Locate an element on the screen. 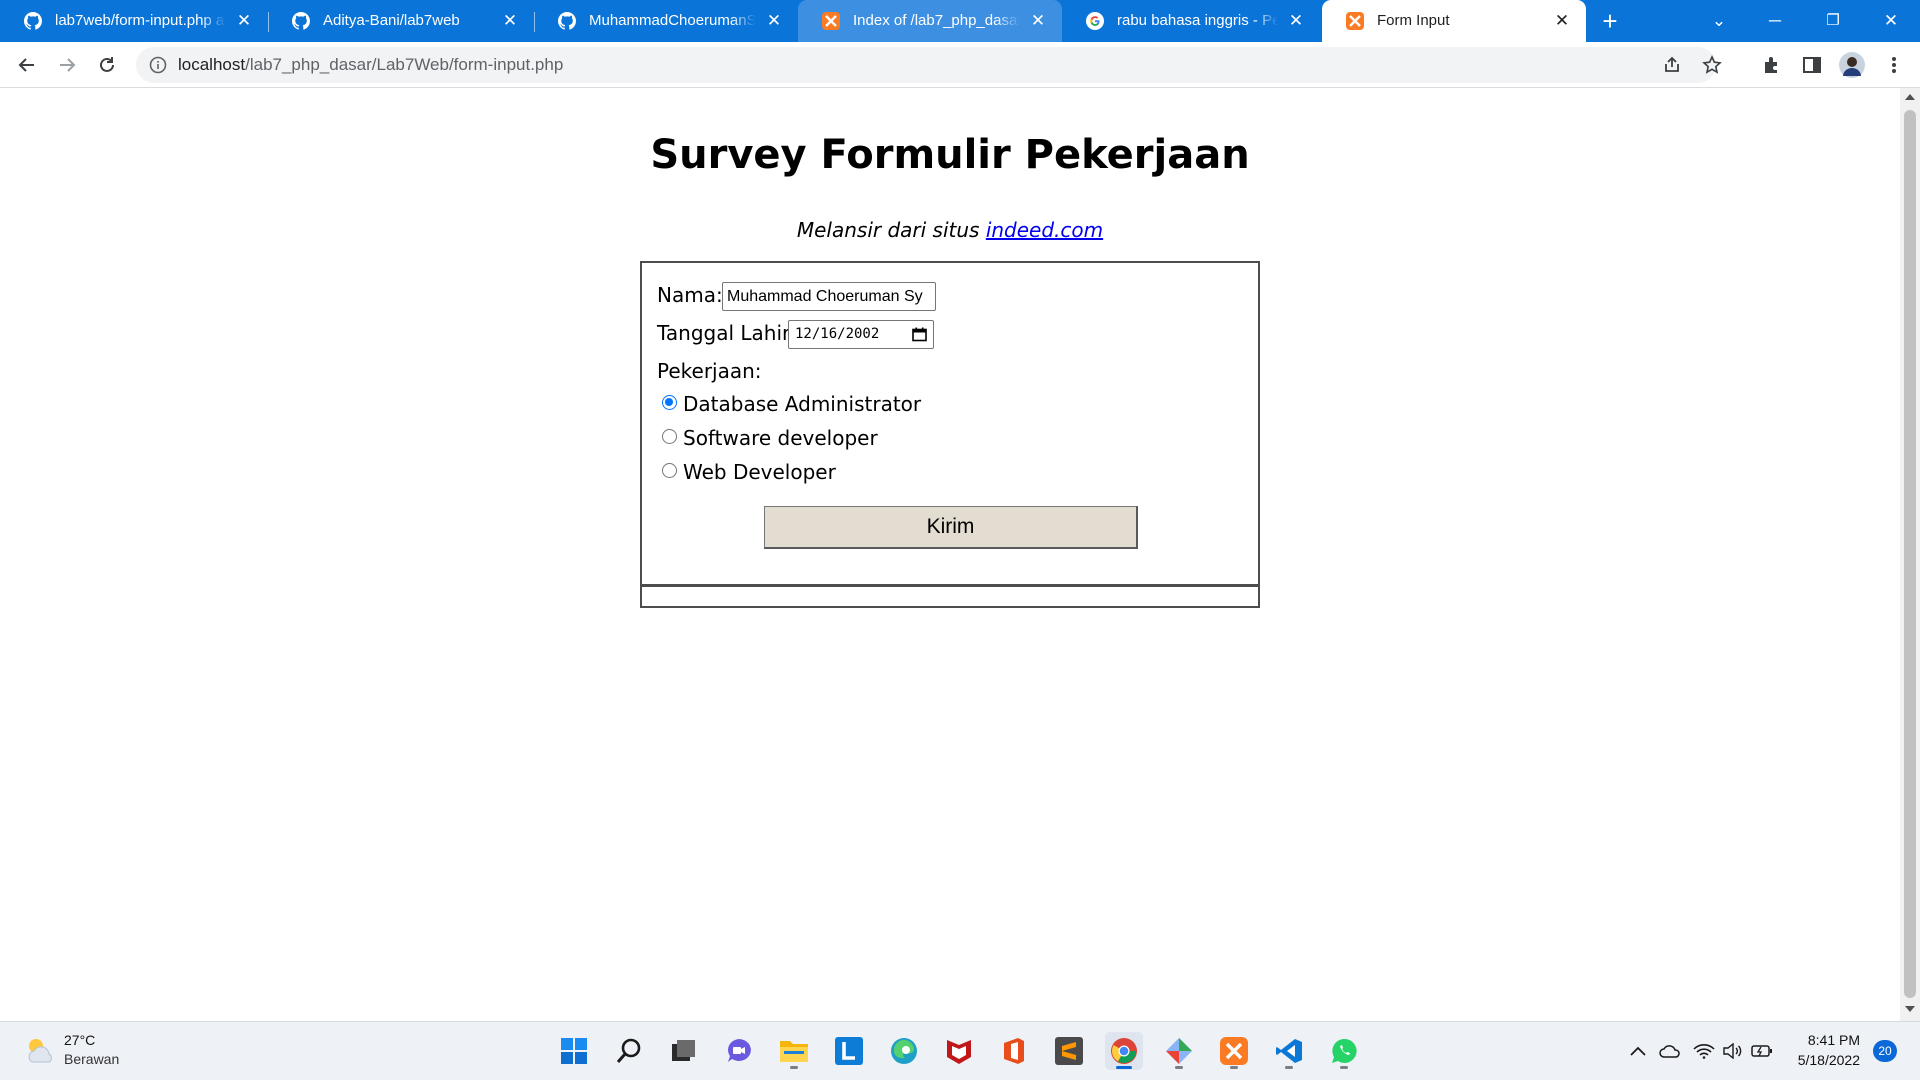  tab-rabu-bahasa-inggris: rabu bahasa inggris - Penel ✕ is located at coordinates (1191, 21).